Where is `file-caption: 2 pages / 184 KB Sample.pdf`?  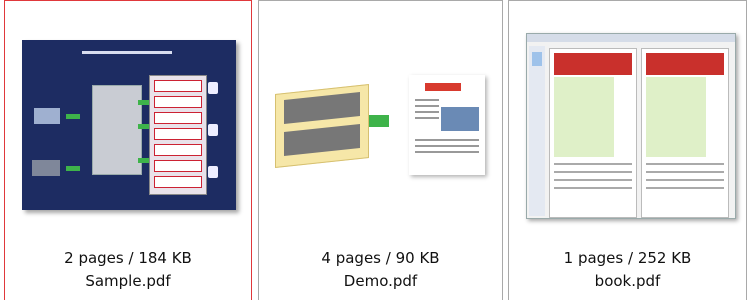
file-caption: 2 pages / 184 KB Sample.pdf is located at coordinates (128, 270).